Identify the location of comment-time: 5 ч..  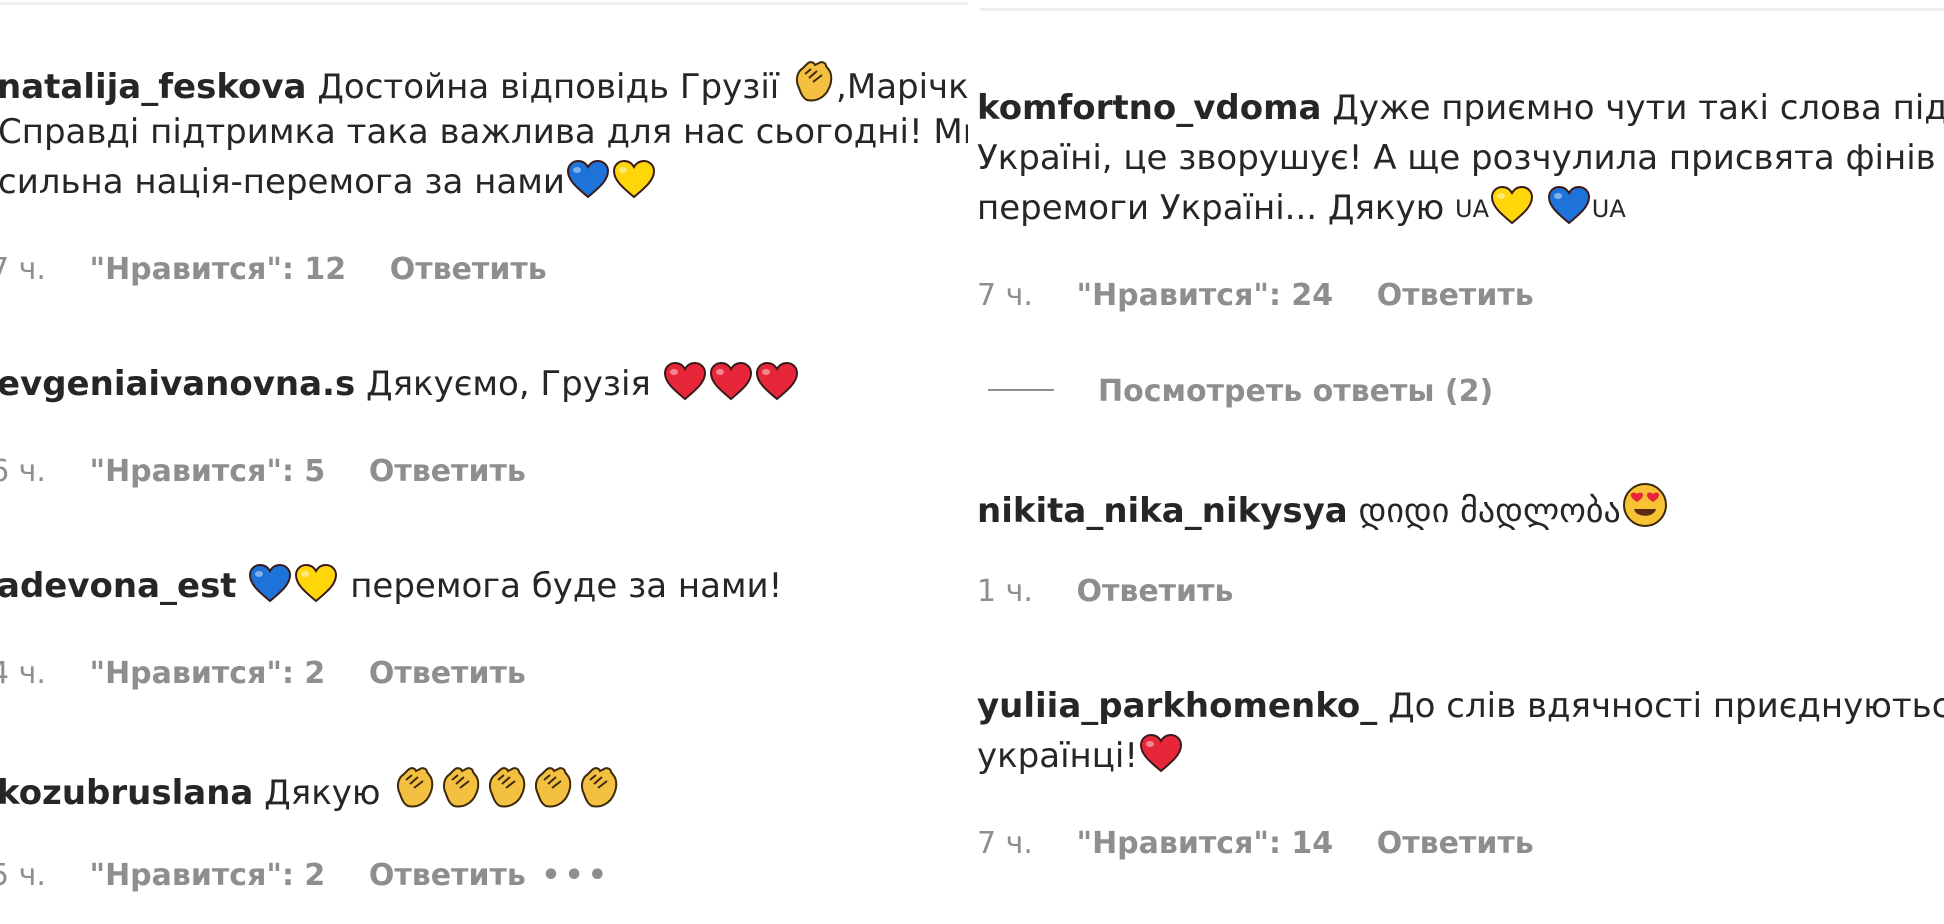
(23, 876).